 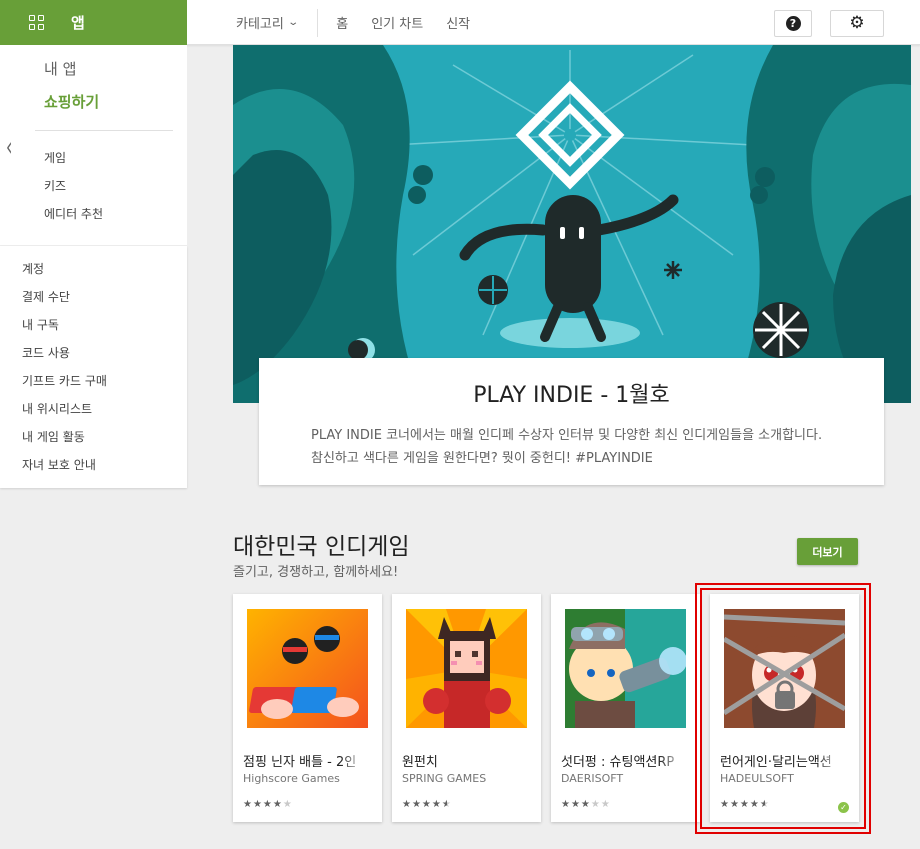 I want to click on settings-button: ⚙, so click(x=857, y=23).